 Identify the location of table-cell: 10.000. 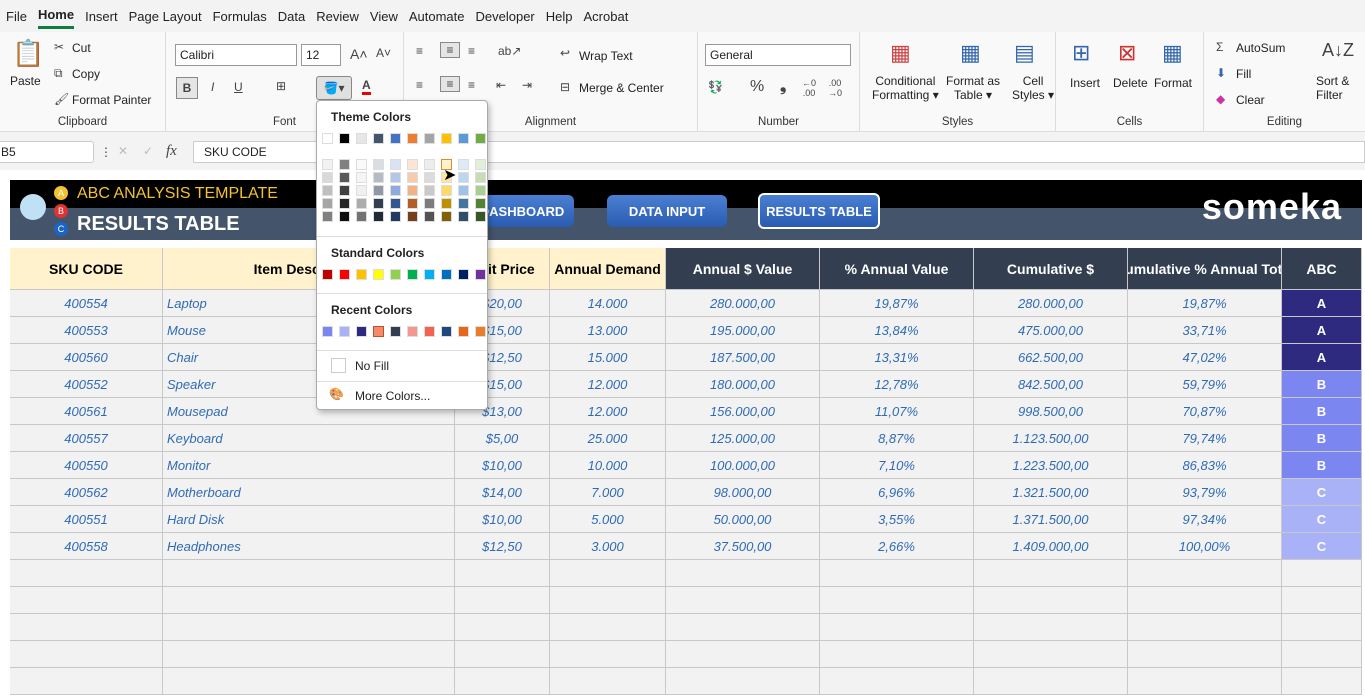
(608, 465).